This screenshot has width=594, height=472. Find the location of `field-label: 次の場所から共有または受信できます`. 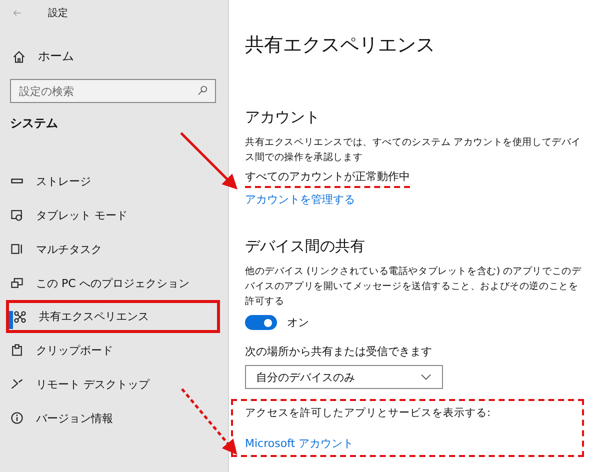

field-label: 次の場所から共有または受信できます is located at coordinates (339, 351).